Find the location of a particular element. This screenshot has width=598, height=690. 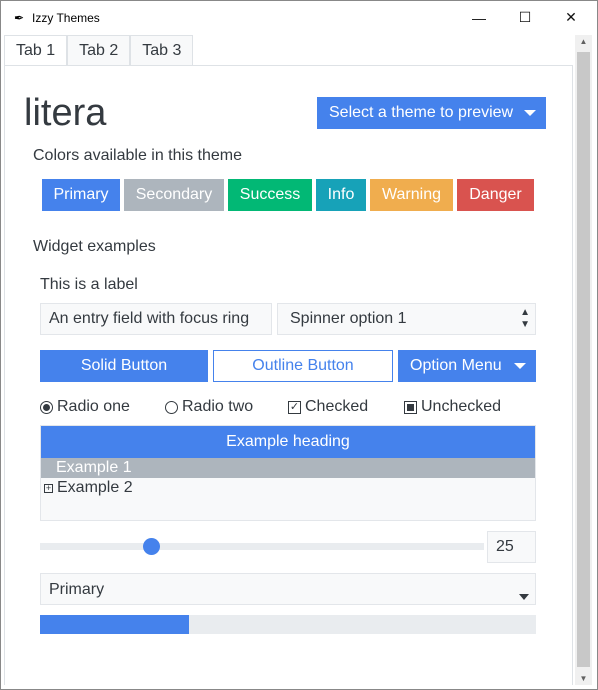

tree-item-label: Example 2 is located at coordinates (95, 487).